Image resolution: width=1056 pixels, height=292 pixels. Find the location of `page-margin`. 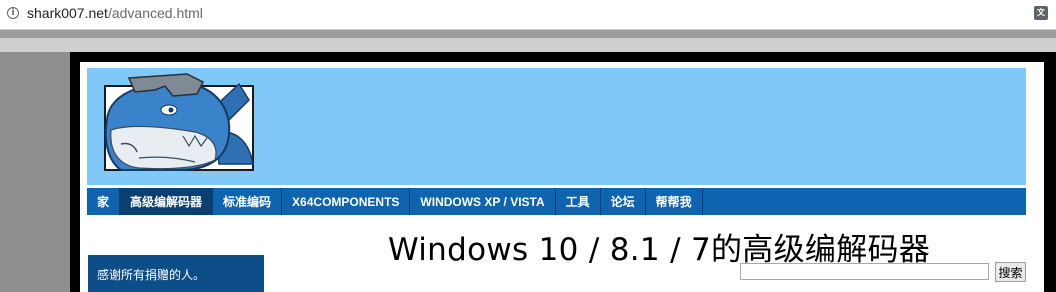

page-margin is located at coordinates (528, 34).